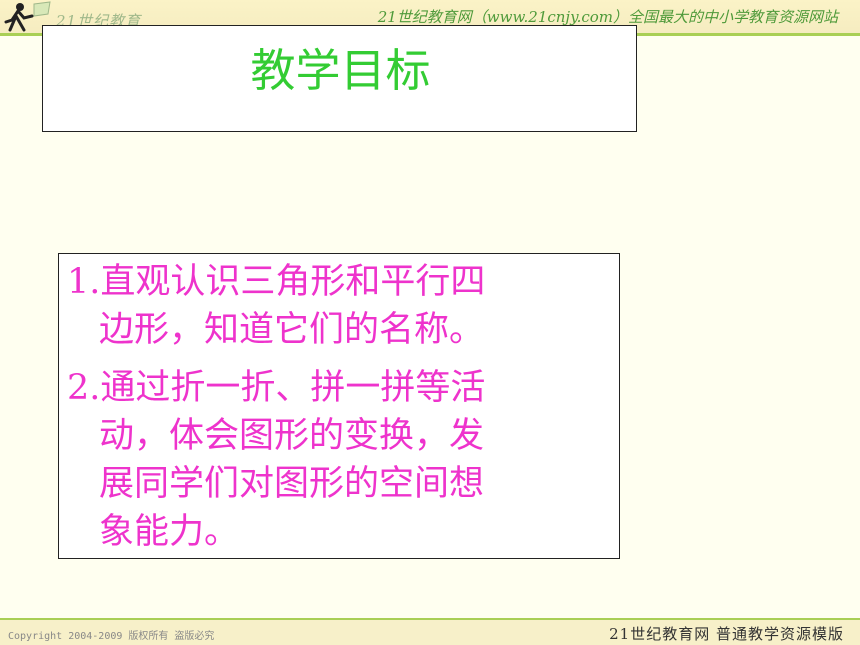 This screenshot has width=860, height=645. What do you see at coordinates (332, 306) in the screenshot?
I see `objective-item-1: 1.直观认识三角形和平行四 边形，知道它们的名称。` at bounding box center [332, 306].